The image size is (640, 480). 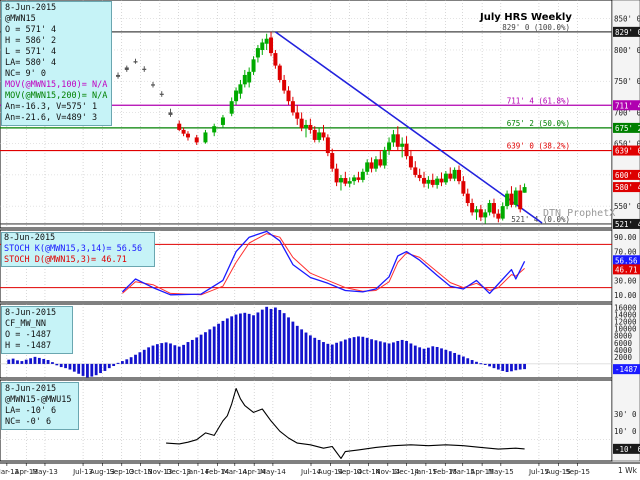 I want to click on stoch-tick-label-4: 10.00, so click(x=625, y=295).